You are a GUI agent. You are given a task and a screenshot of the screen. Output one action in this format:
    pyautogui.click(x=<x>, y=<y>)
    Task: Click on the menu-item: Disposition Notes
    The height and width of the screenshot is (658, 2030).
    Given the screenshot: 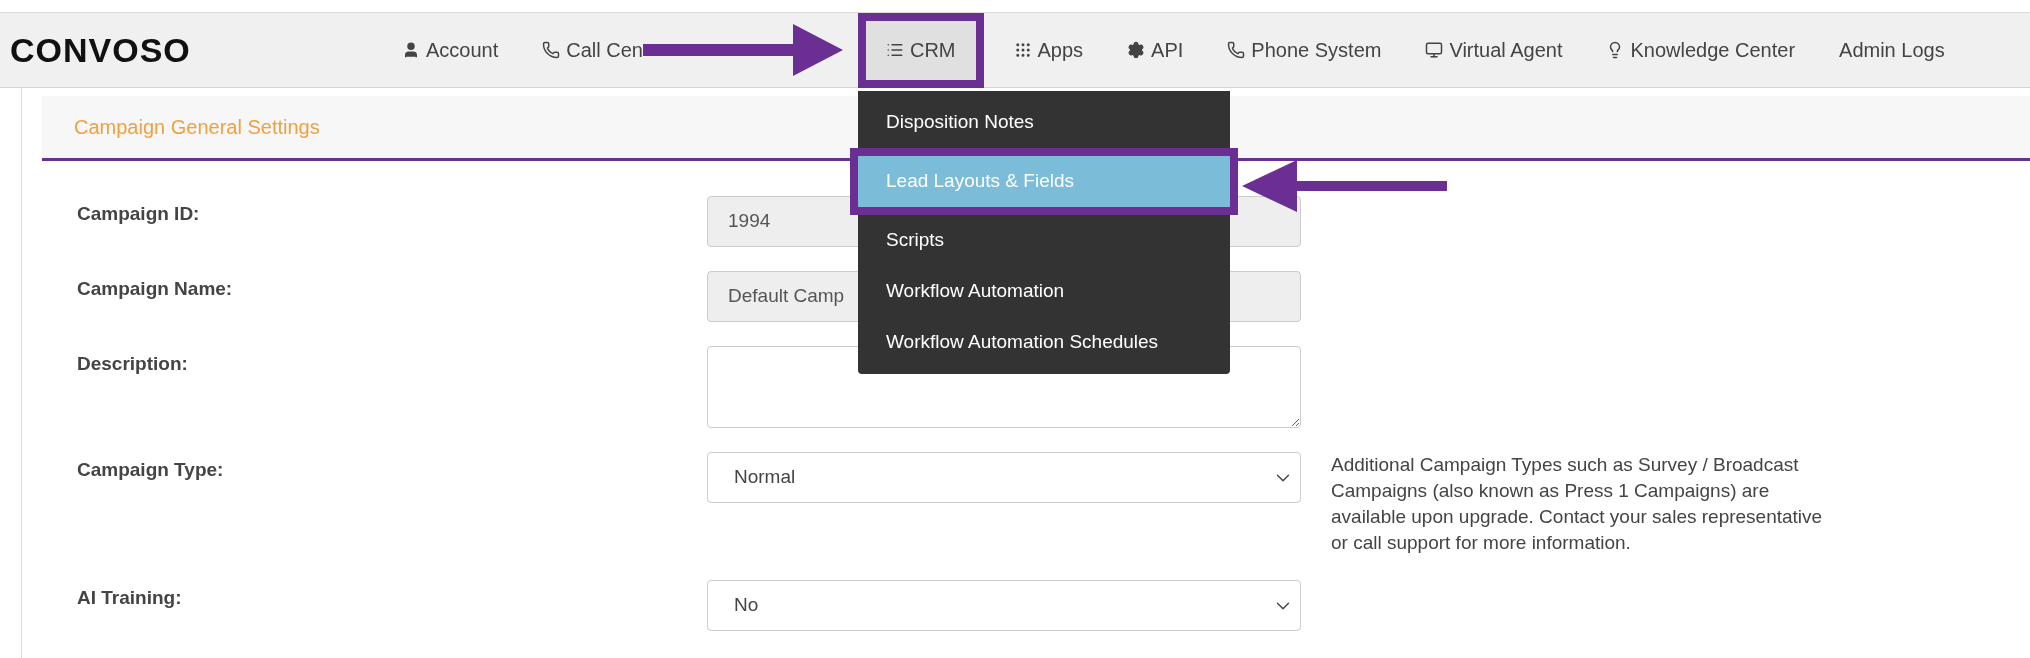 What is the action you would take?
    pyautogui.click(x=1044, y=122)
    